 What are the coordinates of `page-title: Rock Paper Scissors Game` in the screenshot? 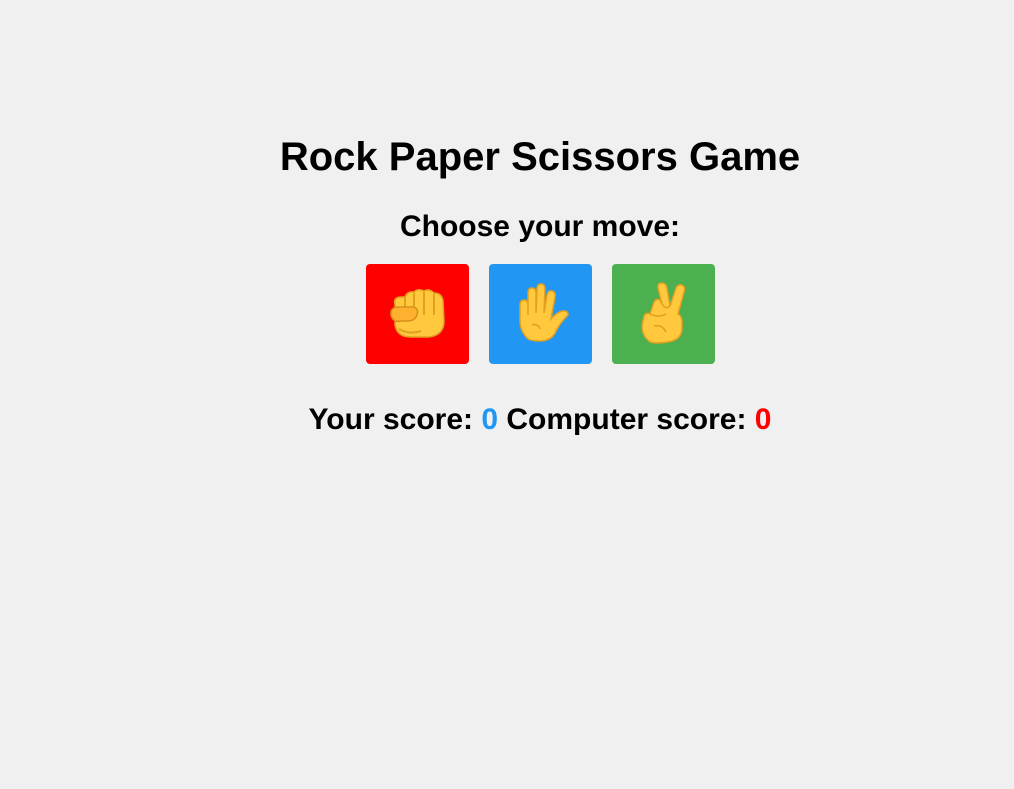 It's located at (540, 157).